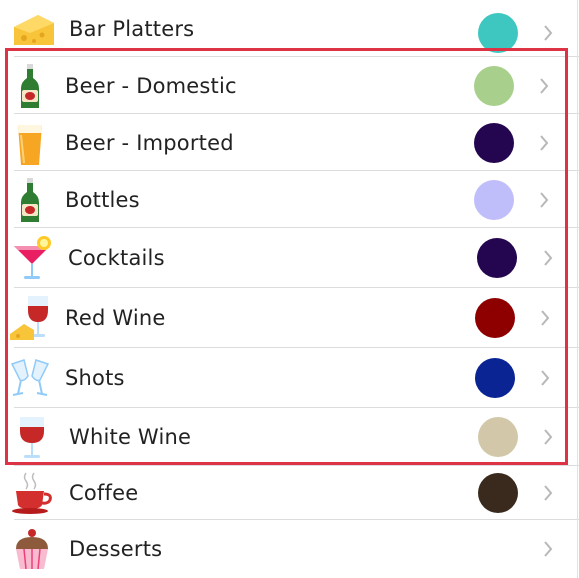  What do you see at coordinates (289, 258) in the screenshot?
I see `list-item-cocktails: Cocktails` at bounding box center [289, 258].